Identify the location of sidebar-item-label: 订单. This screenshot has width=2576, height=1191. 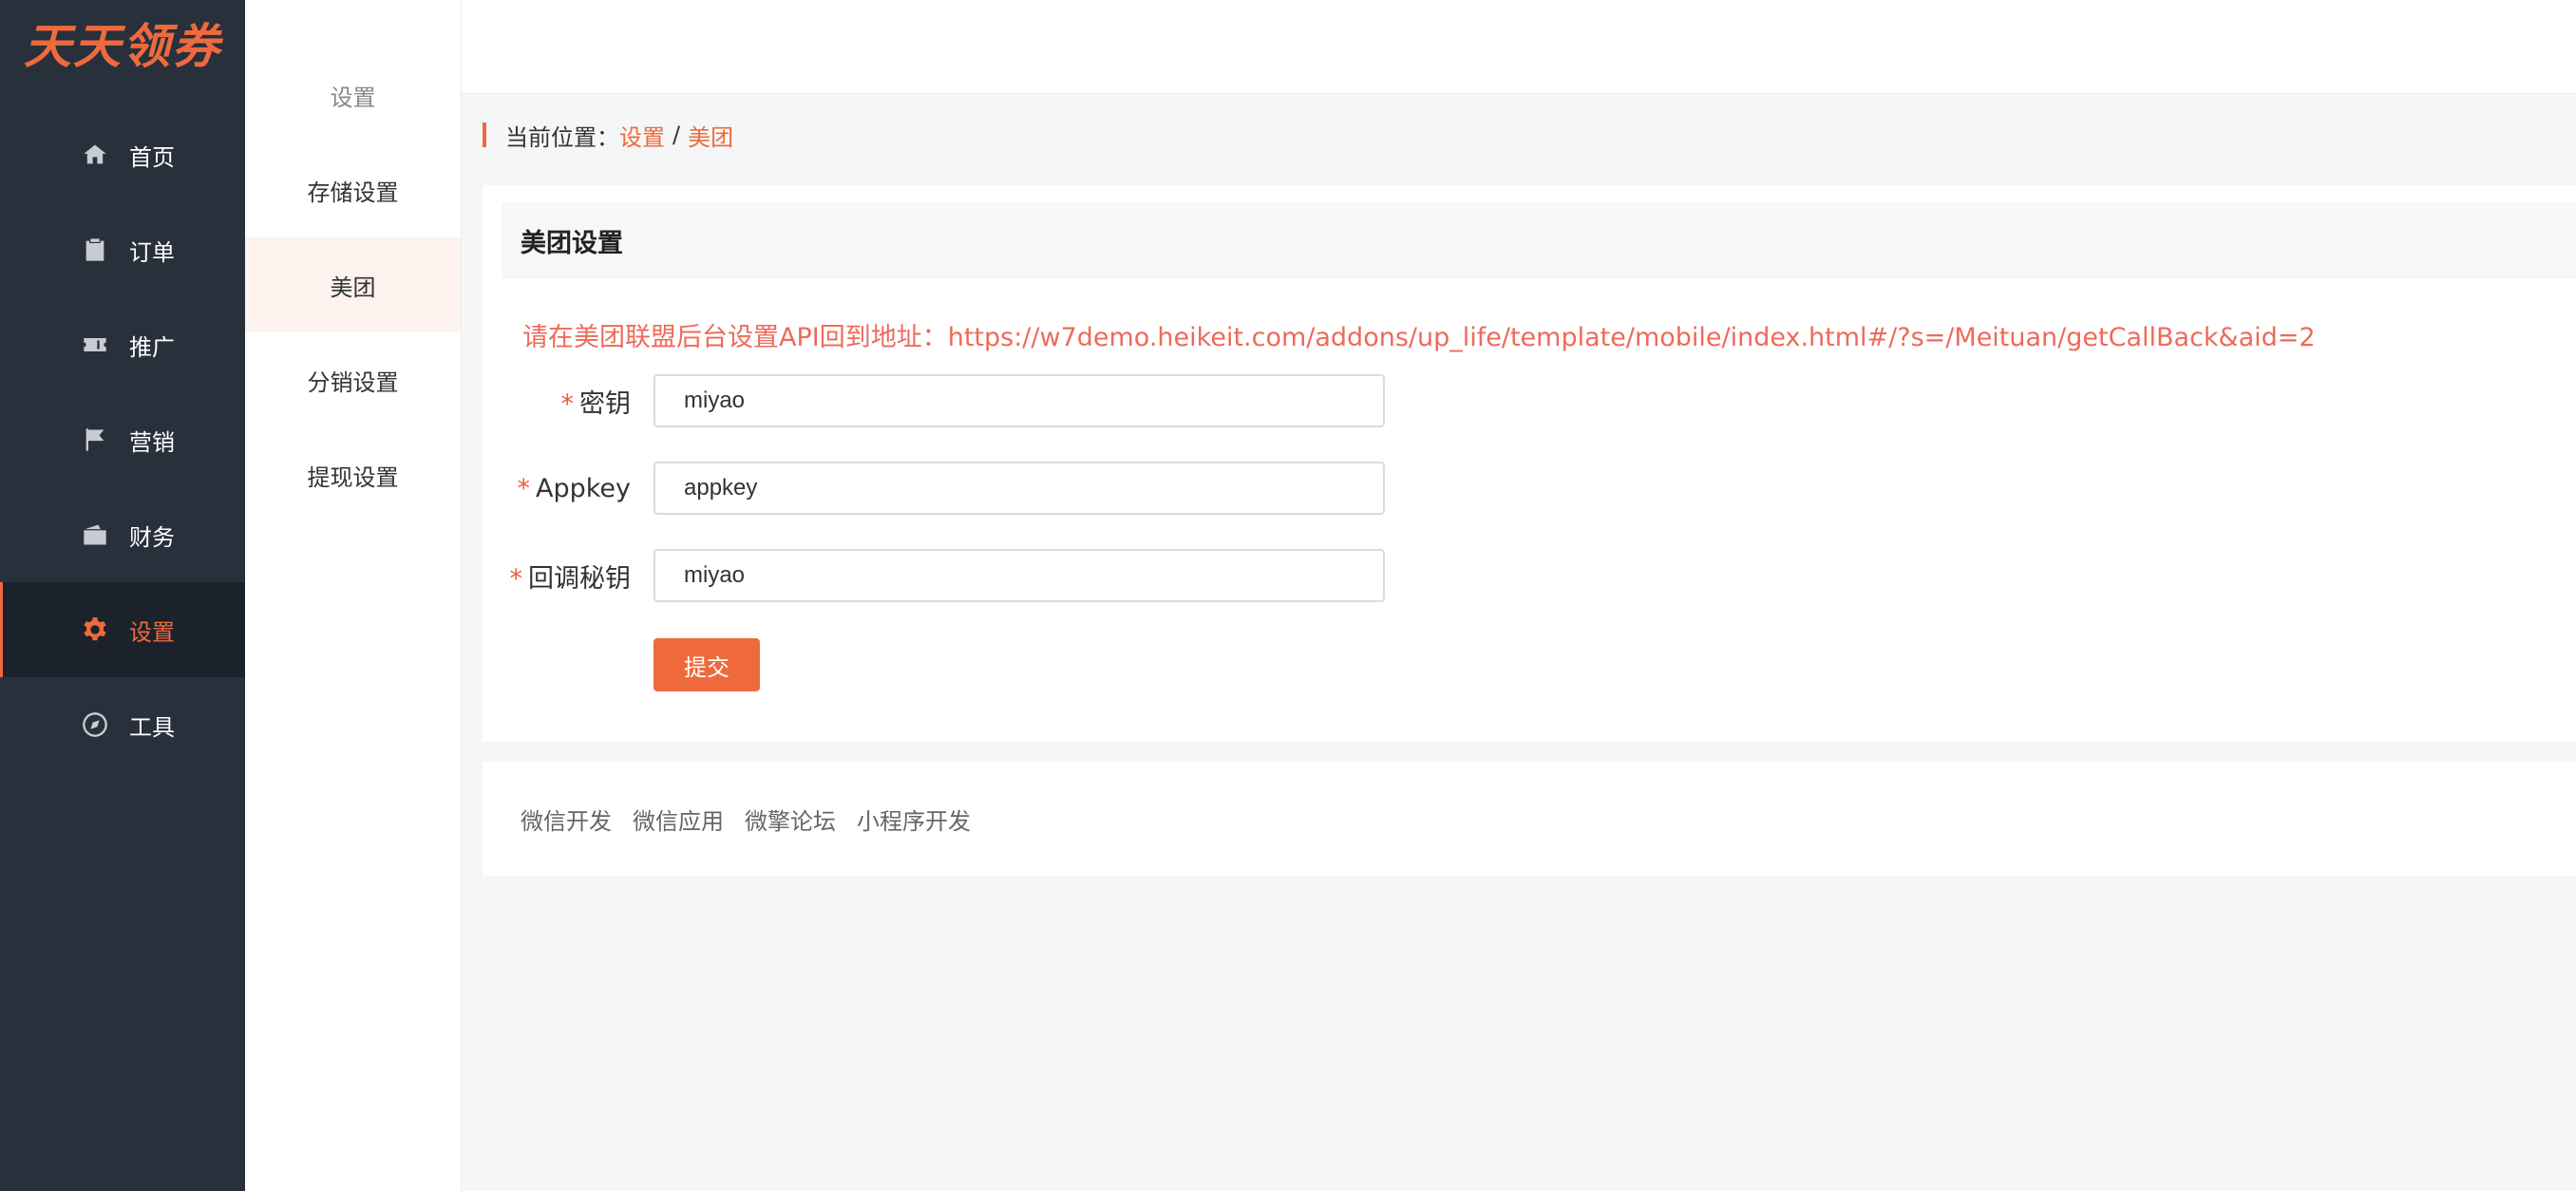
(152, 252).